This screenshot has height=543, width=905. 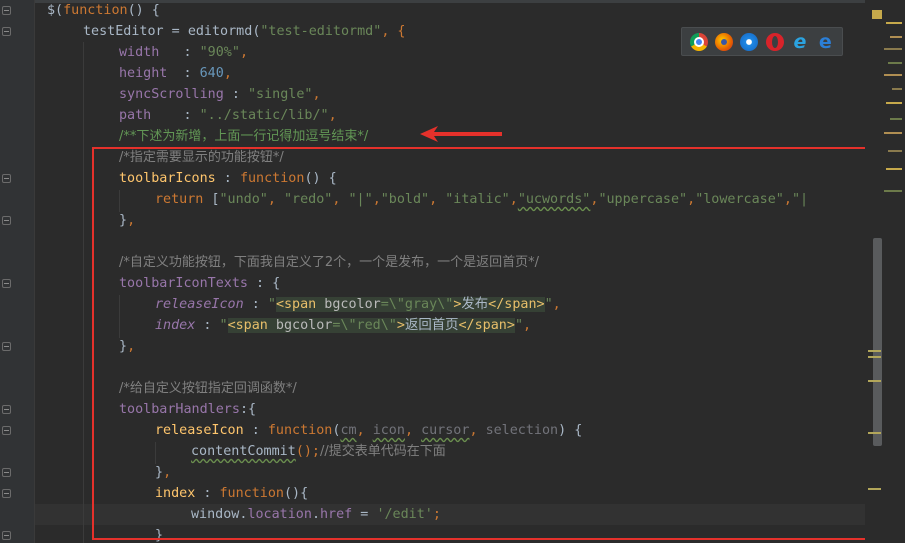 What do you see at coordinates (749, 41) in the screenshot?
I see `safari-icon` at bounding box center [749, 41].